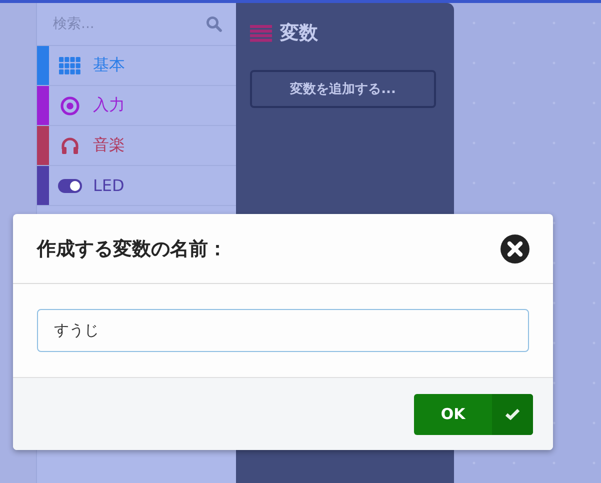  What do you see at coordinates (70, 185) in the screenshot?
I see `toggle-icon` at bounding box center [70, 185].